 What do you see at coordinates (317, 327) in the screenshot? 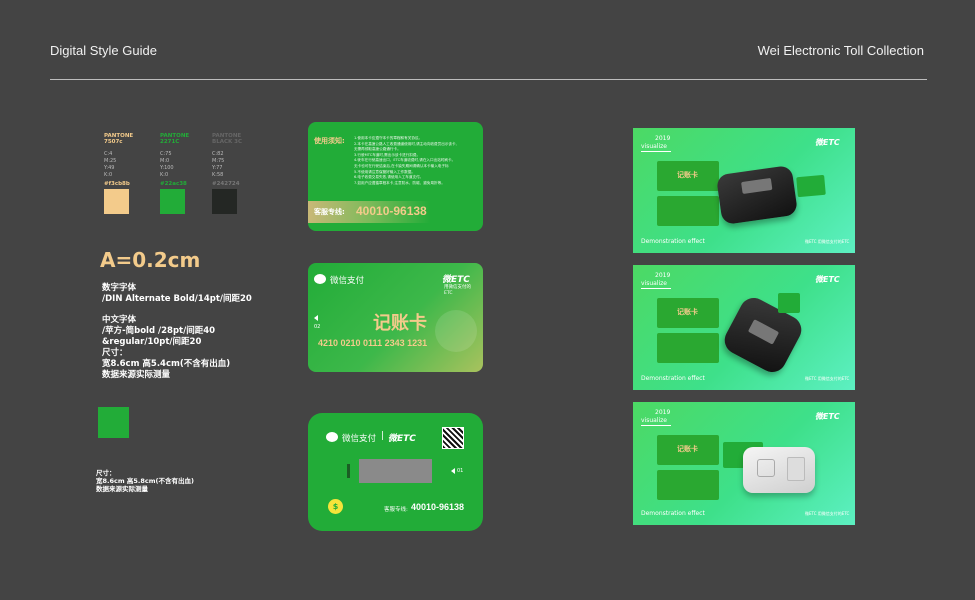
I see `chip-number: 02` at bounding box center [317, 327].